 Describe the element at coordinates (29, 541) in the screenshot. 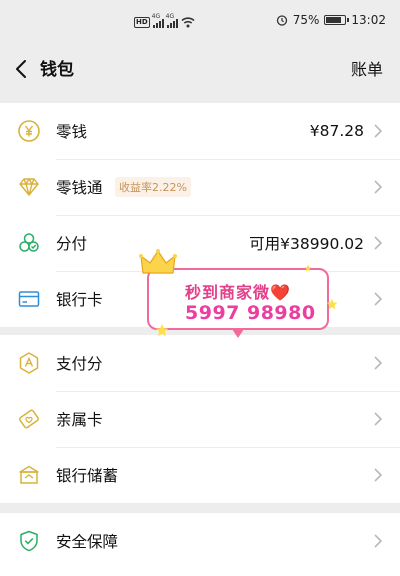

I see `shield-icon` at that location.